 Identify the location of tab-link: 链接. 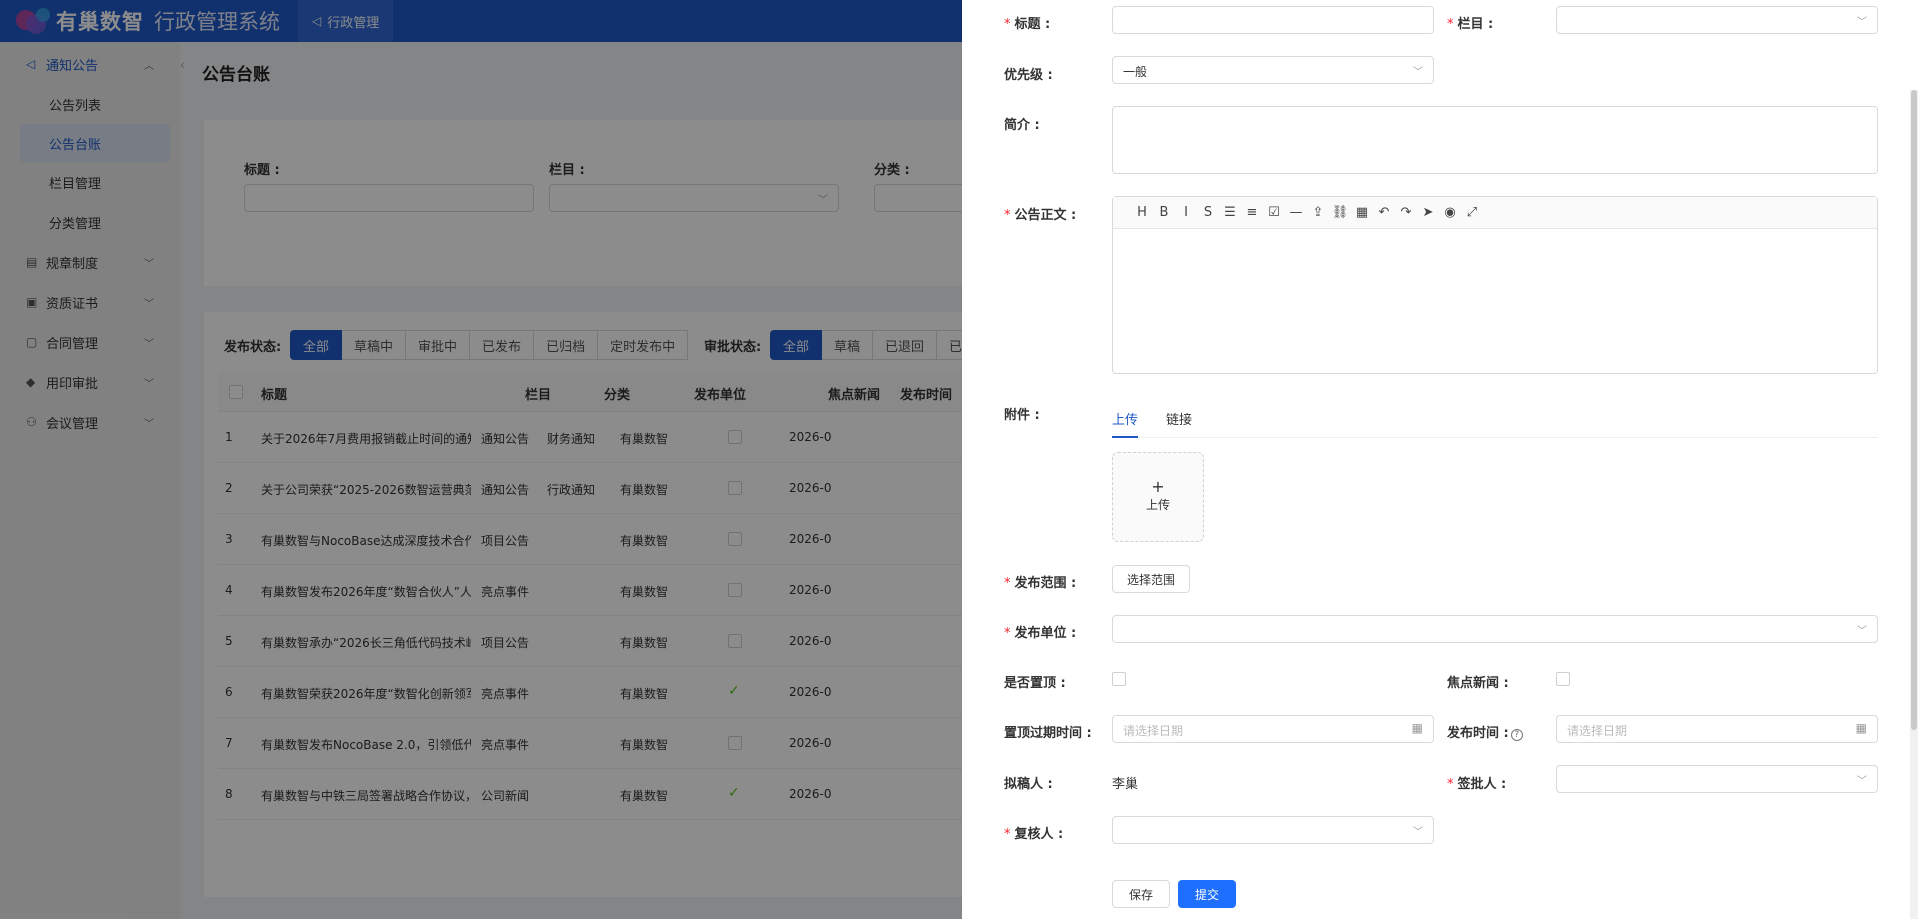
(1179, 418).